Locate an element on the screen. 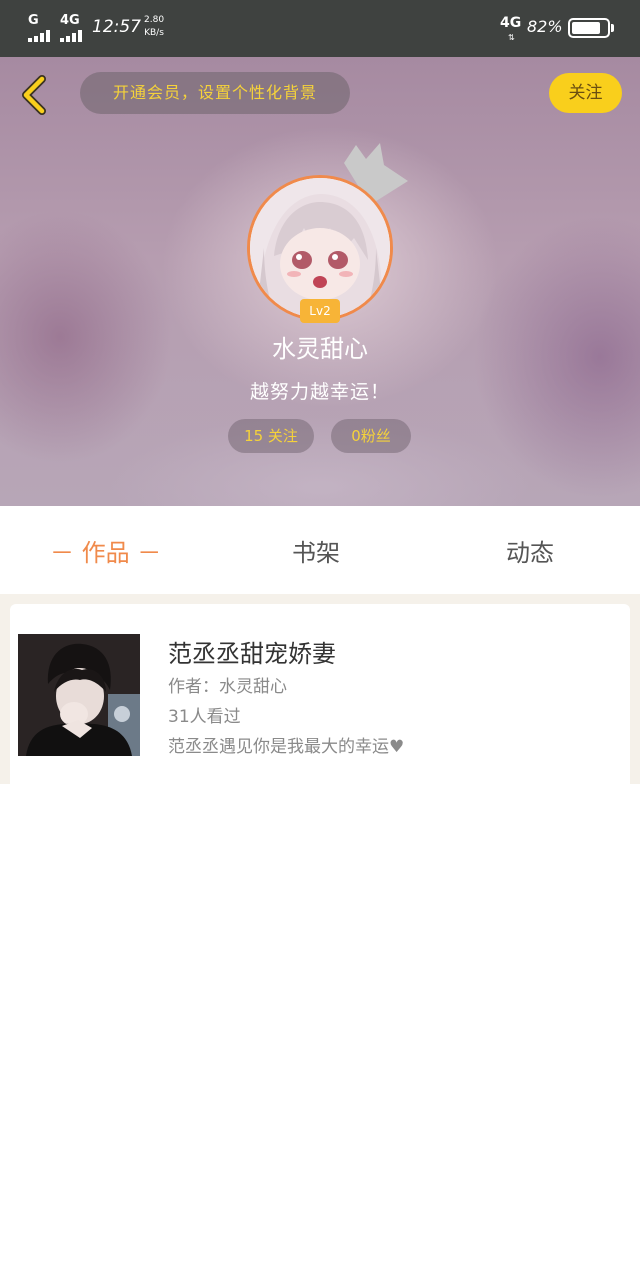 The image size is (640, 1276). tab-moments: 动态 is located at coordinates (530, 550).